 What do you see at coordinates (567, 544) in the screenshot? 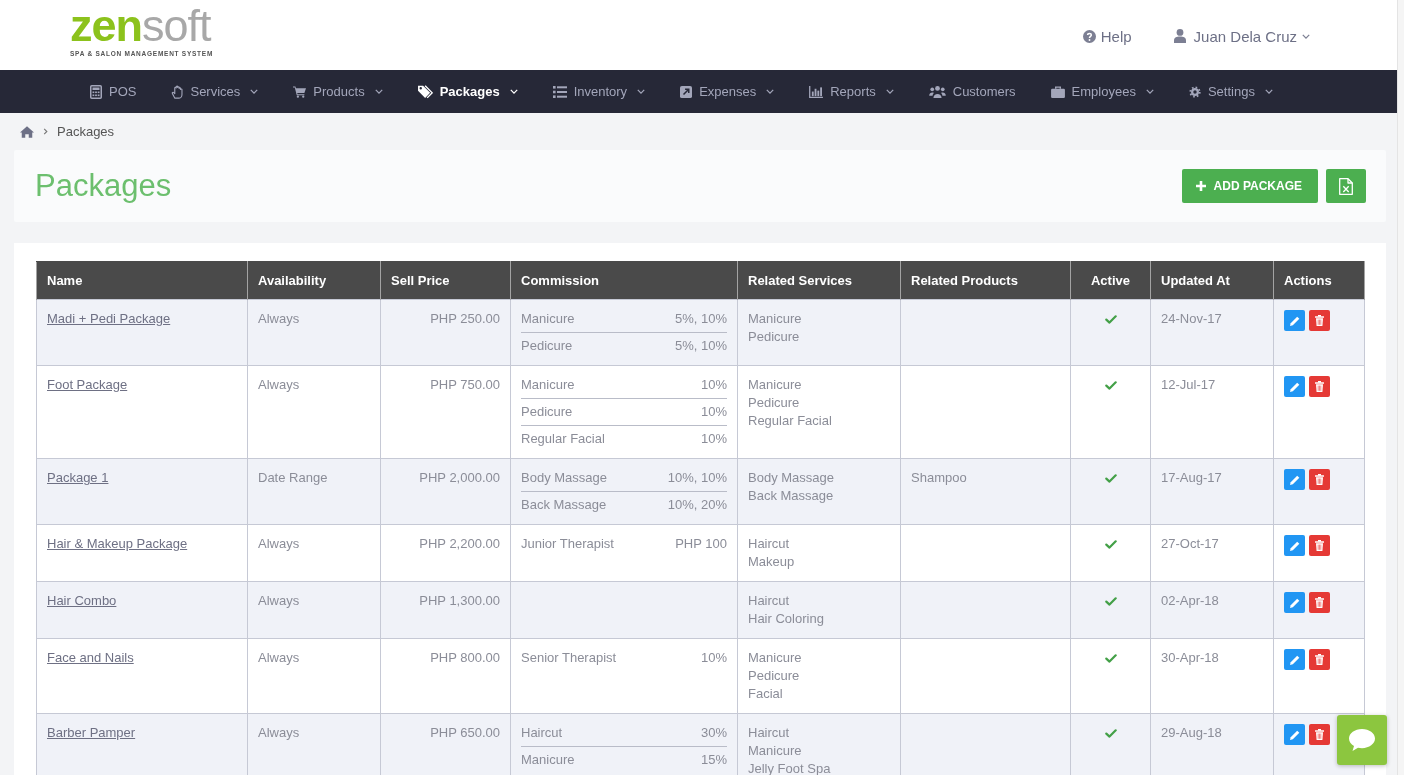
I see `commission-label: Junior Therapist` at bounding box center [567, 544].